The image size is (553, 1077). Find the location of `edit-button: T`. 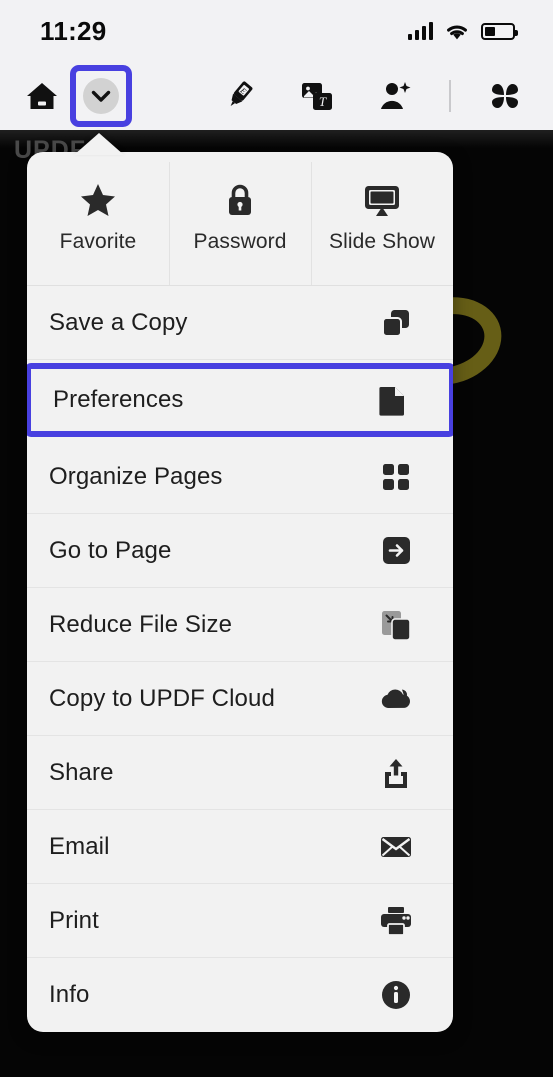

edit-button: T is located at coordinates (317, 96).